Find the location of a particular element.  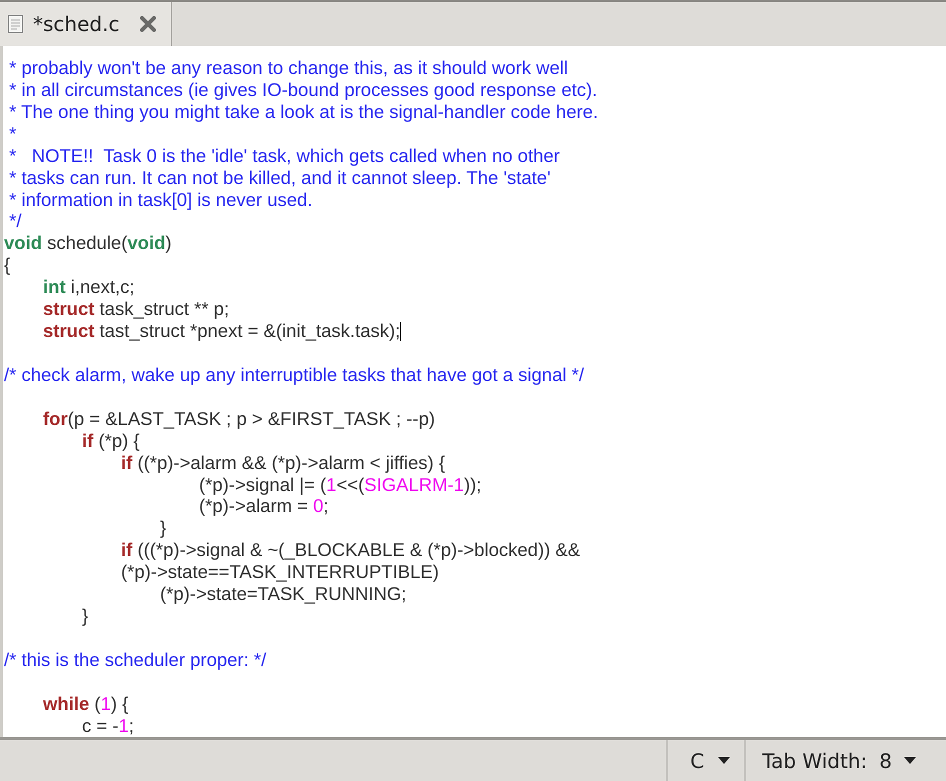

close-icon is located at coordinates (148, 24).